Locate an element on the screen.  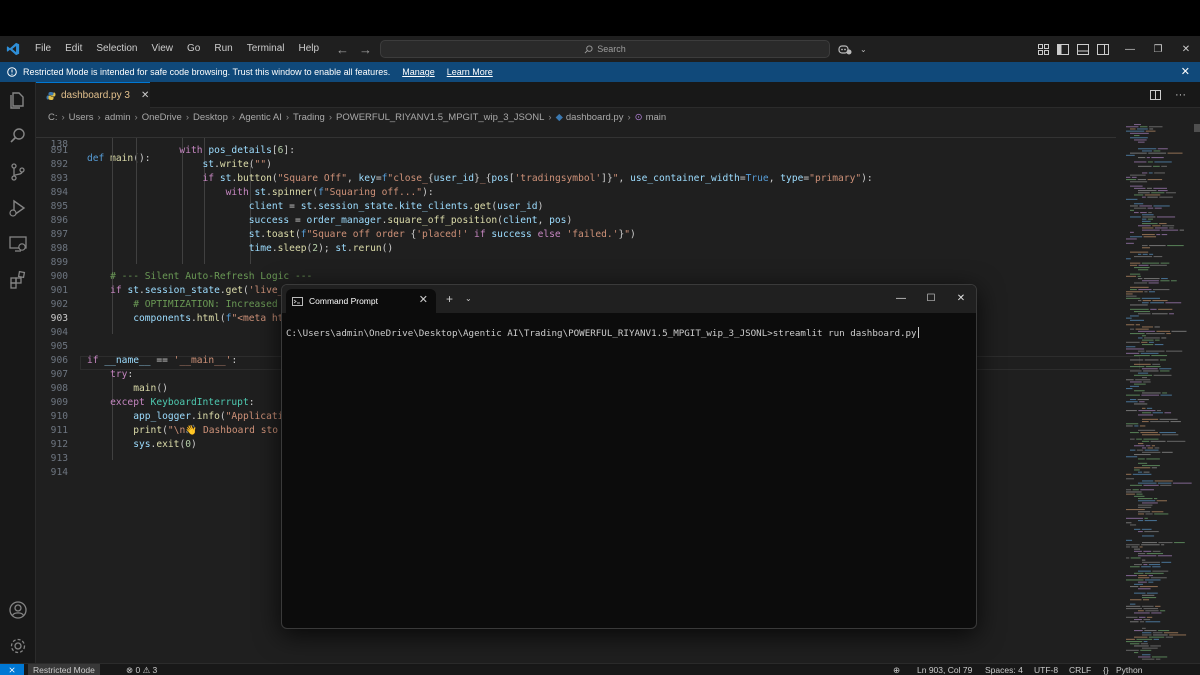
tab-close-icon: ✕ is located at coordinates (145, 95).